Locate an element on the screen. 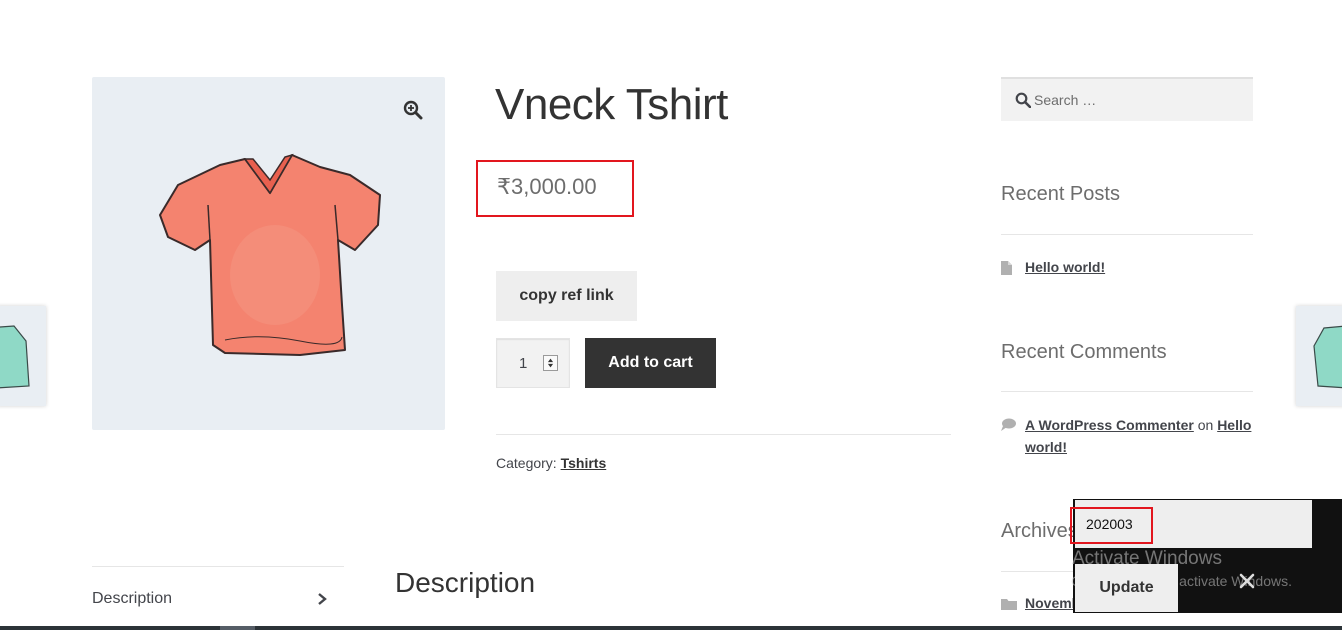  search-icon is located at coordinates (1023, 100).